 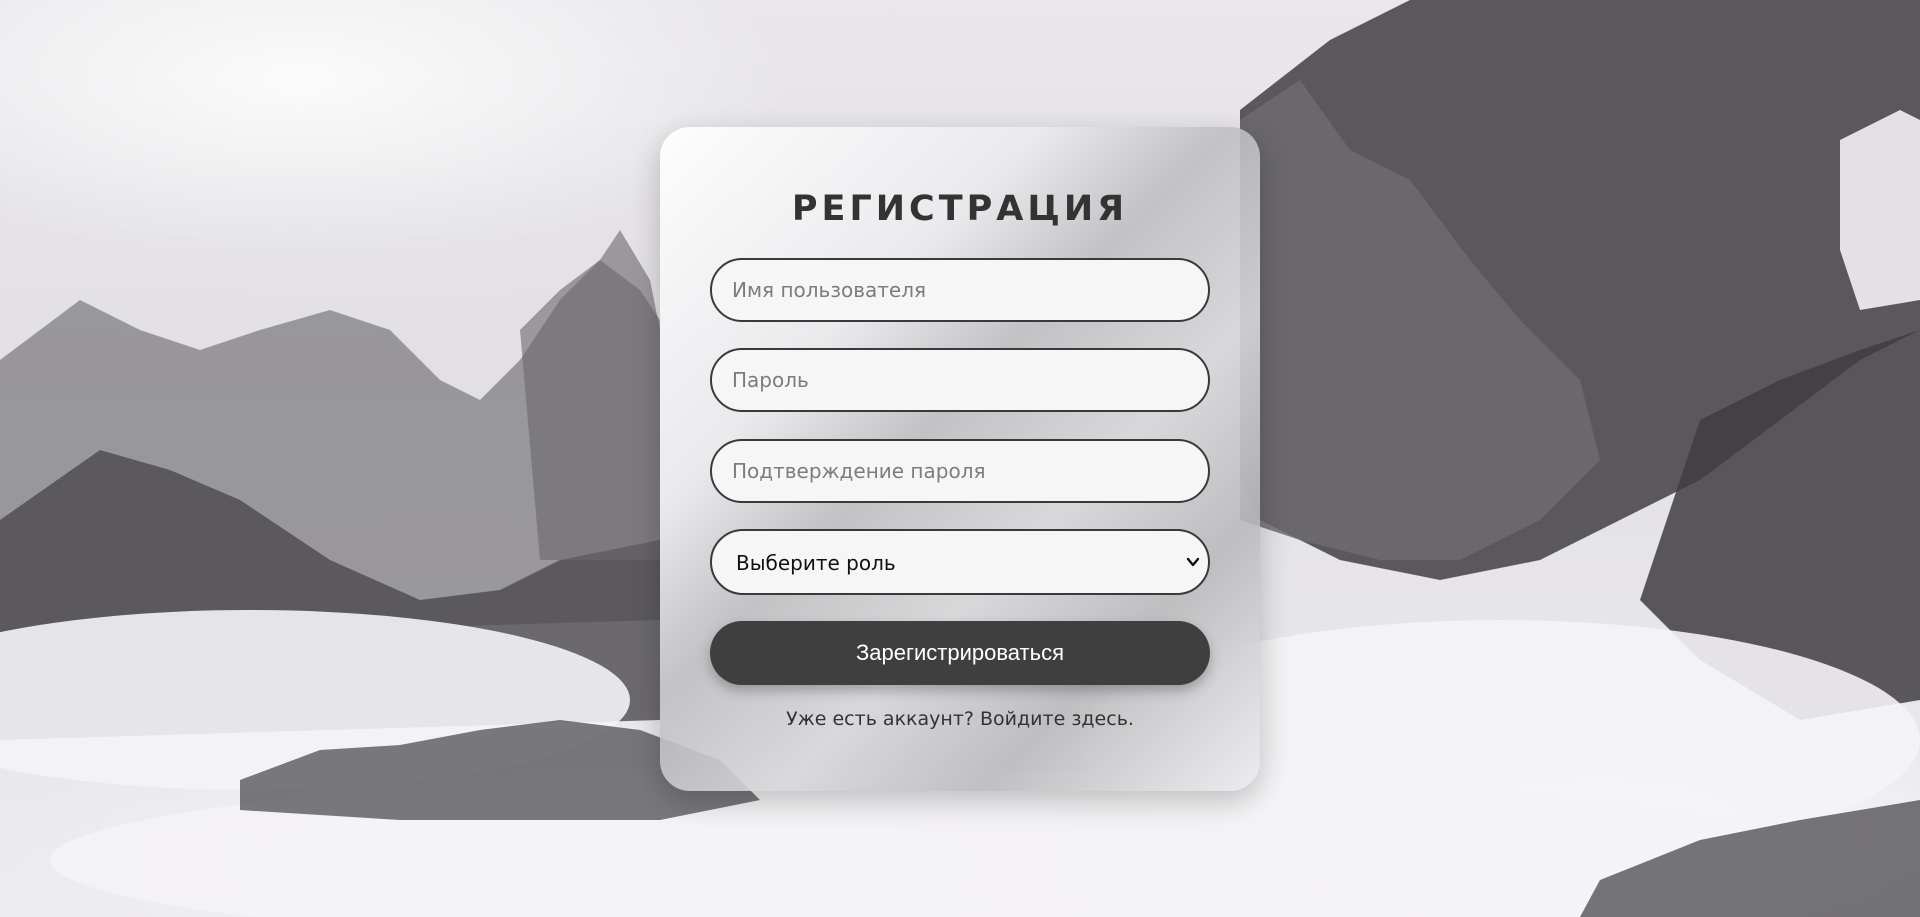 What do you see at coordinates (816, 563) in the screenshot?
I see `role-select-value: Выберите роль` at bounding box center [816, 563].